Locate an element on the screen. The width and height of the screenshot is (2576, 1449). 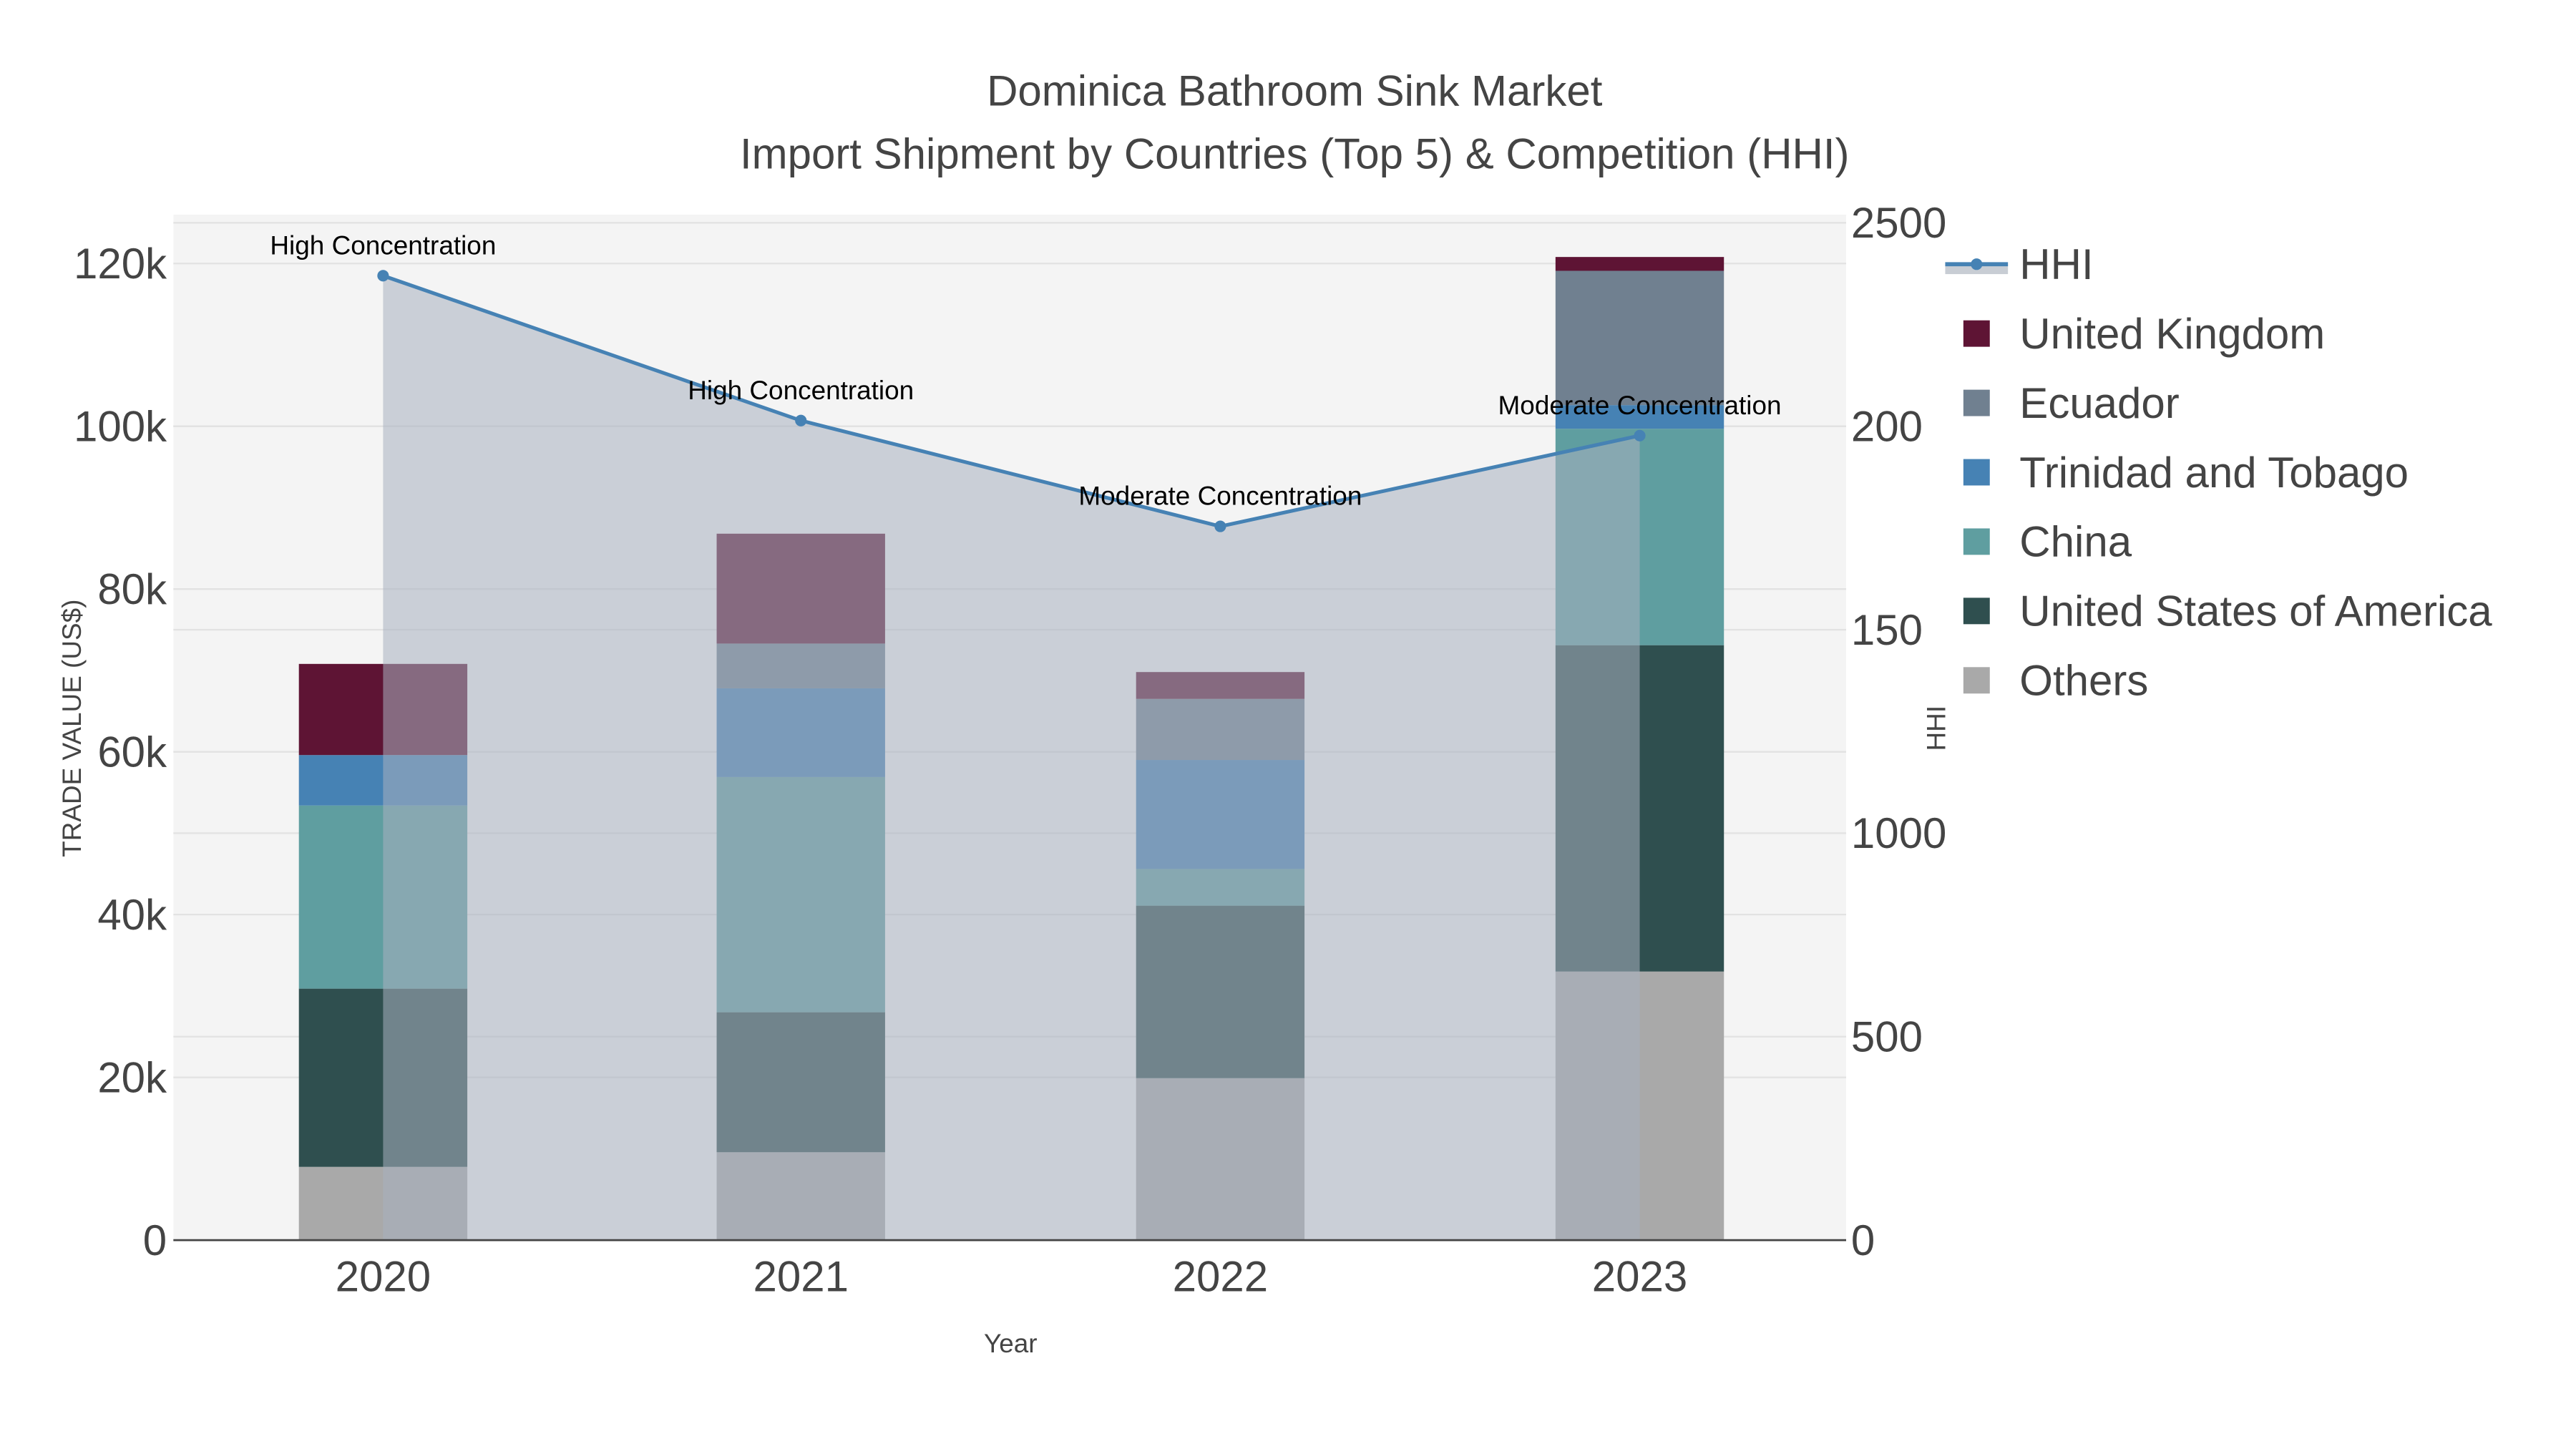
chart-title: Dominica Bathroom Sink Market is located at coordinates (1295, 91).